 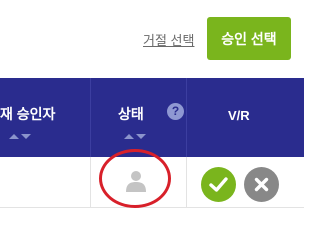 I want to click on check-icon, so click(x=218, y=184).